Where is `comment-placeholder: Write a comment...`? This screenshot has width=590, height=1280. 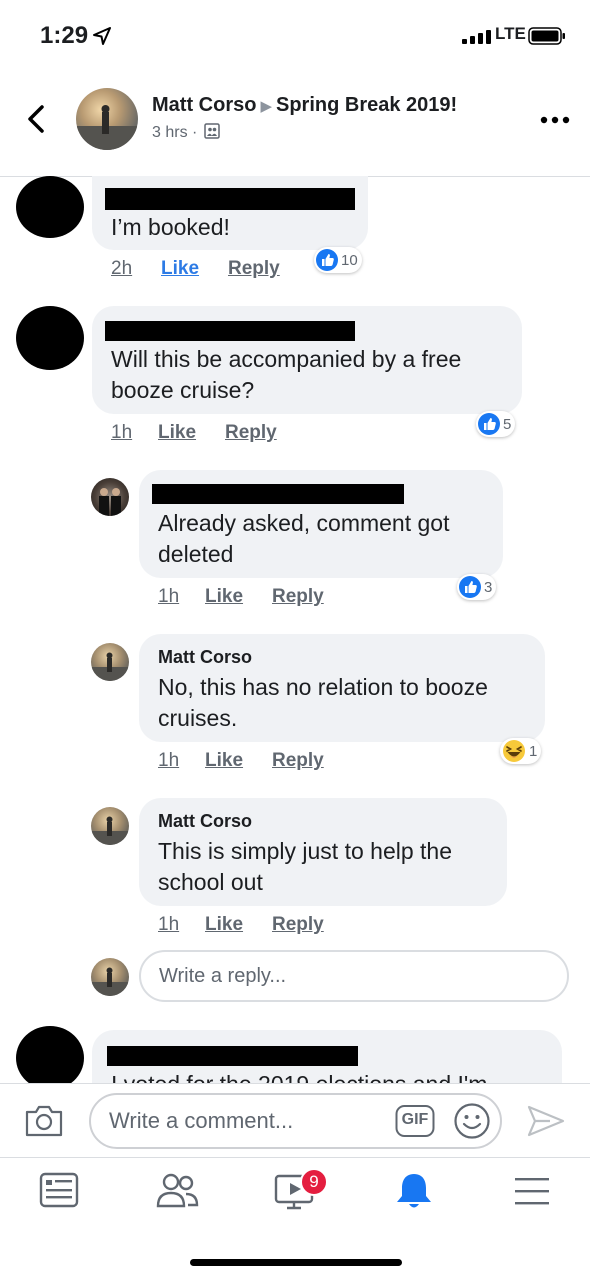
comment-placeholder: Write a comment... is located at coordinates (201, 1120).